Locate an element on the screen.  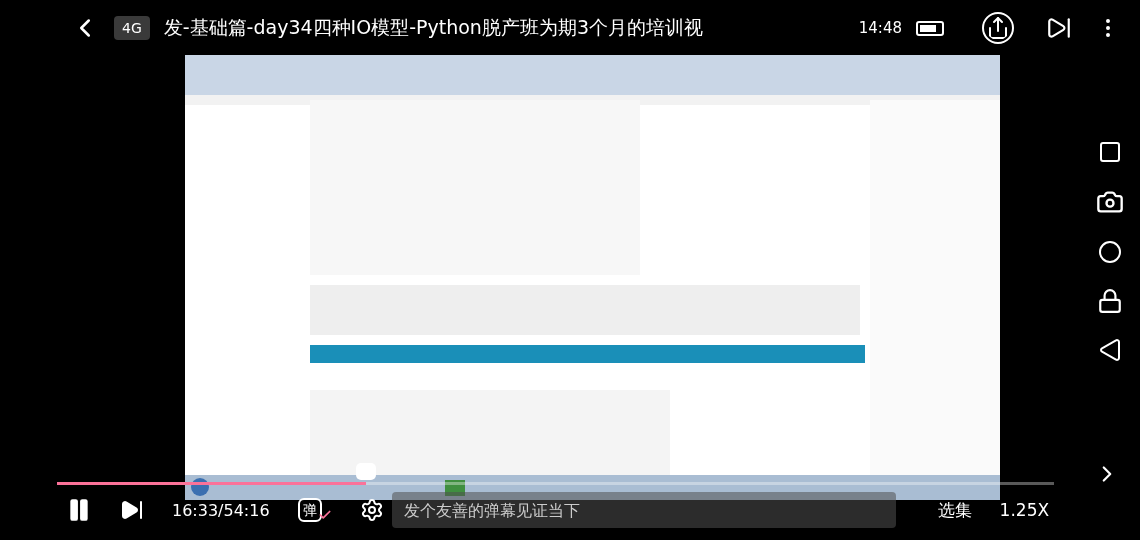
next-icon is located at coordinates (132, 510).